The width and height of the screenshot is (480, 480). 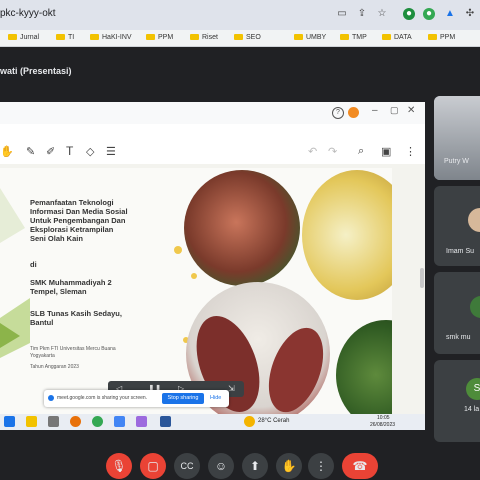 What do you see at coordinates (450, 14) in the screenshot?
I see `drive-icon: ▲` at bounding box center [450, 14].